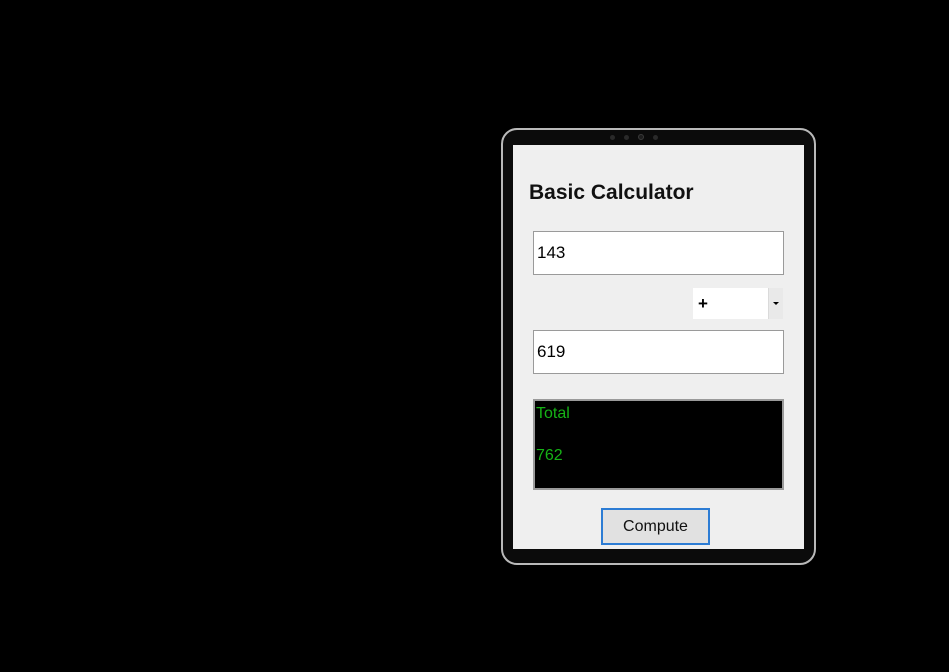 The image size is (949, 672). Describe the element at coordinates (658, 352) in the screenshot. I see `second-number-input` at that location.